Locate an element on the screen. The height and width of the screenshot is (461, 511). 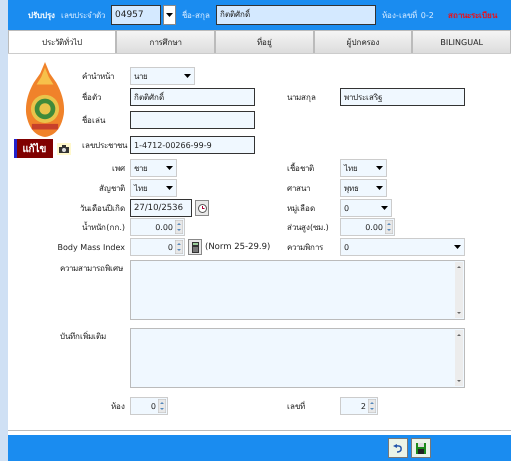
field-label: ชื่อเล่น is located at coordinates (93, 120).